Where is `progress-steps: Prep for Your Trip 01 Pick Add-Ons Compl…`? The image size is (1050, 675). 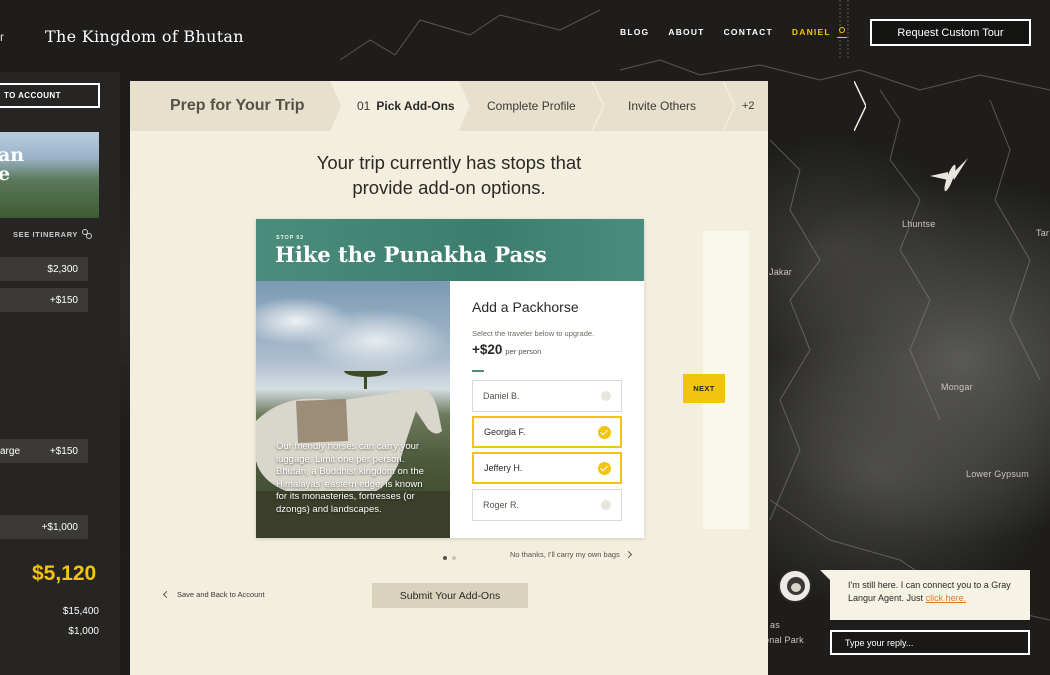 progress-steps: Prep for Your Trip 01 Pick Add-Ons Compl… is located at coordinates (498, 106).